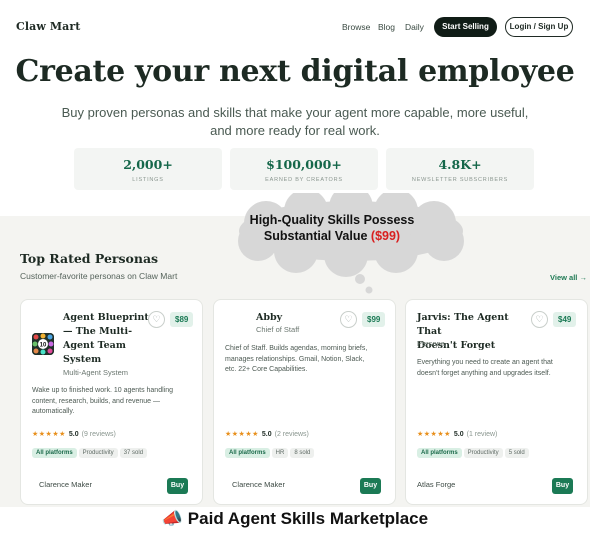  What do you see at coordinates (295, 71) in the screenshot?
I see `hero-title: Create your next digital employee` at bounding box center [295, 71].